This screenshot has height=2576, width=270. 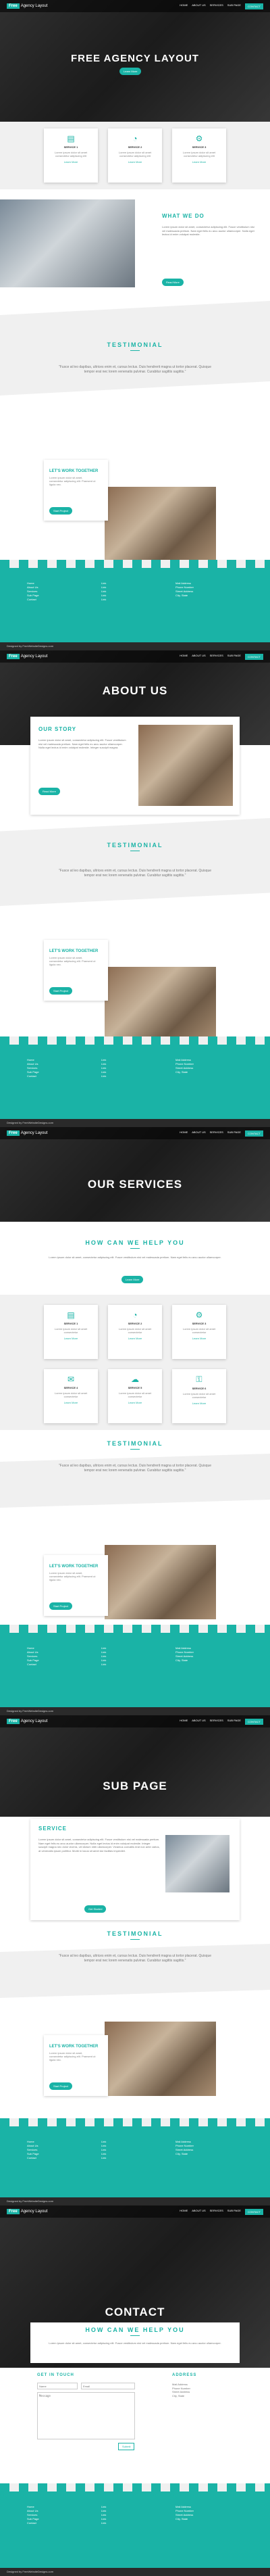 What do you see at coordinates (133, 1279) in the screenshot?
I see `help-learn-more-button: Learn More` at bounding box center [133, 1279].